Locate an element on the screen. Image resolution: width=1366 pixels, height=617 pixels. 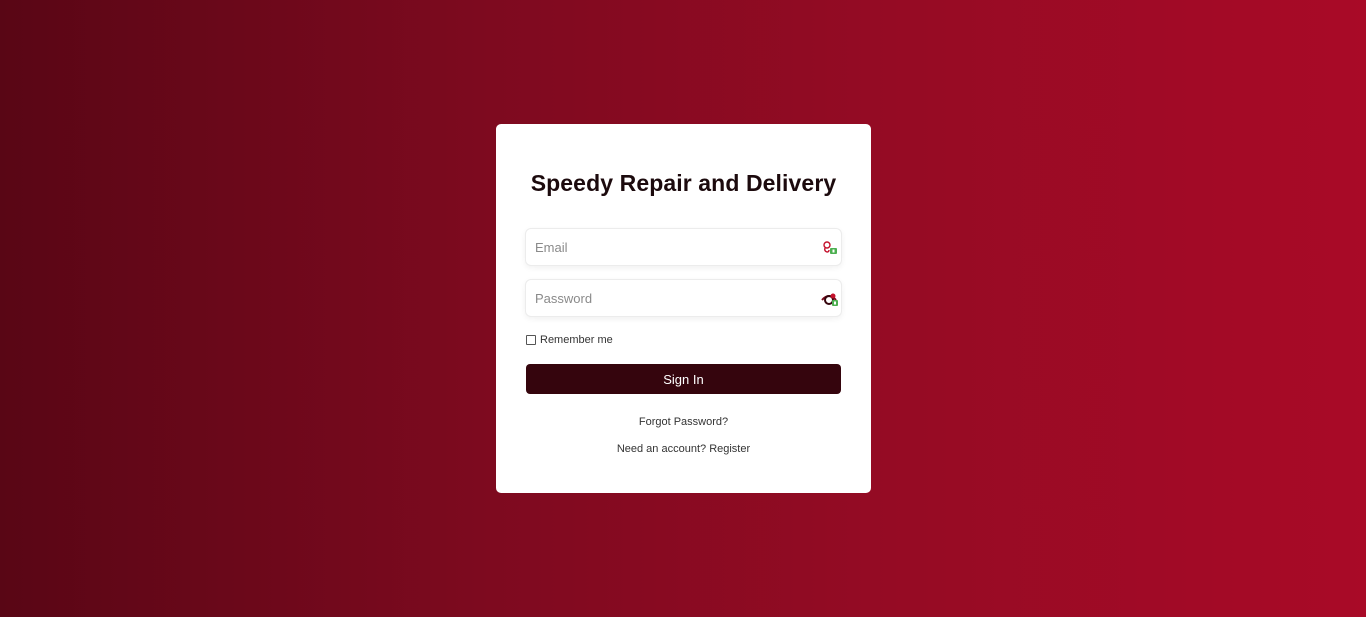
page-title: Speedy Repair and Delivery is located at coordinates (683, 183).